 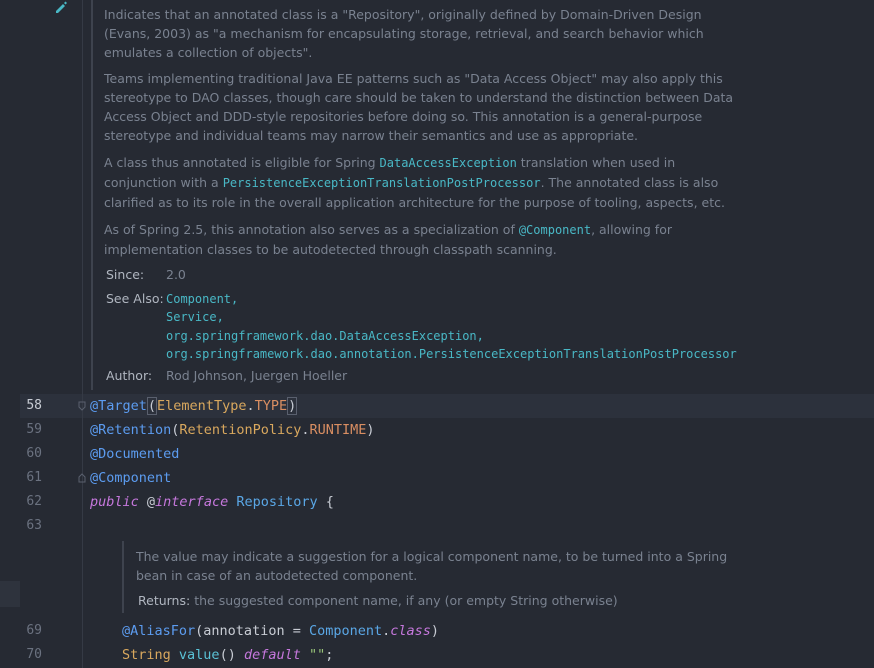 I want to click on annotation-token: @Retention, so click(x=131, y=430).